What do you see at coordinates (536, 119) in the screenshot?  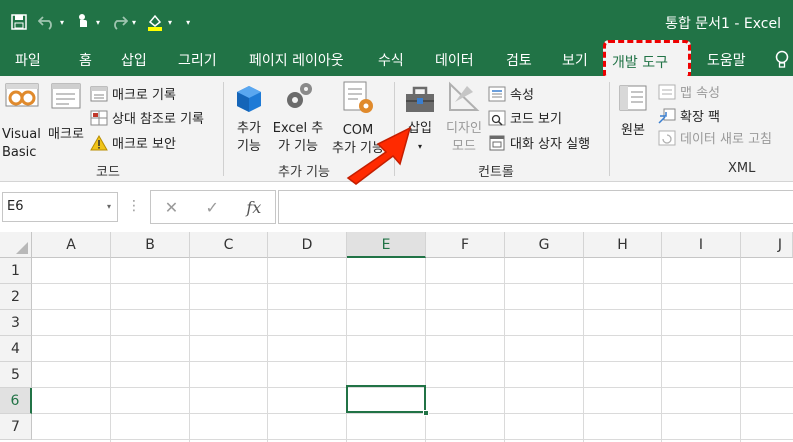 I see `view-code-label: 코드 보기` at bounding box center [536, 119].